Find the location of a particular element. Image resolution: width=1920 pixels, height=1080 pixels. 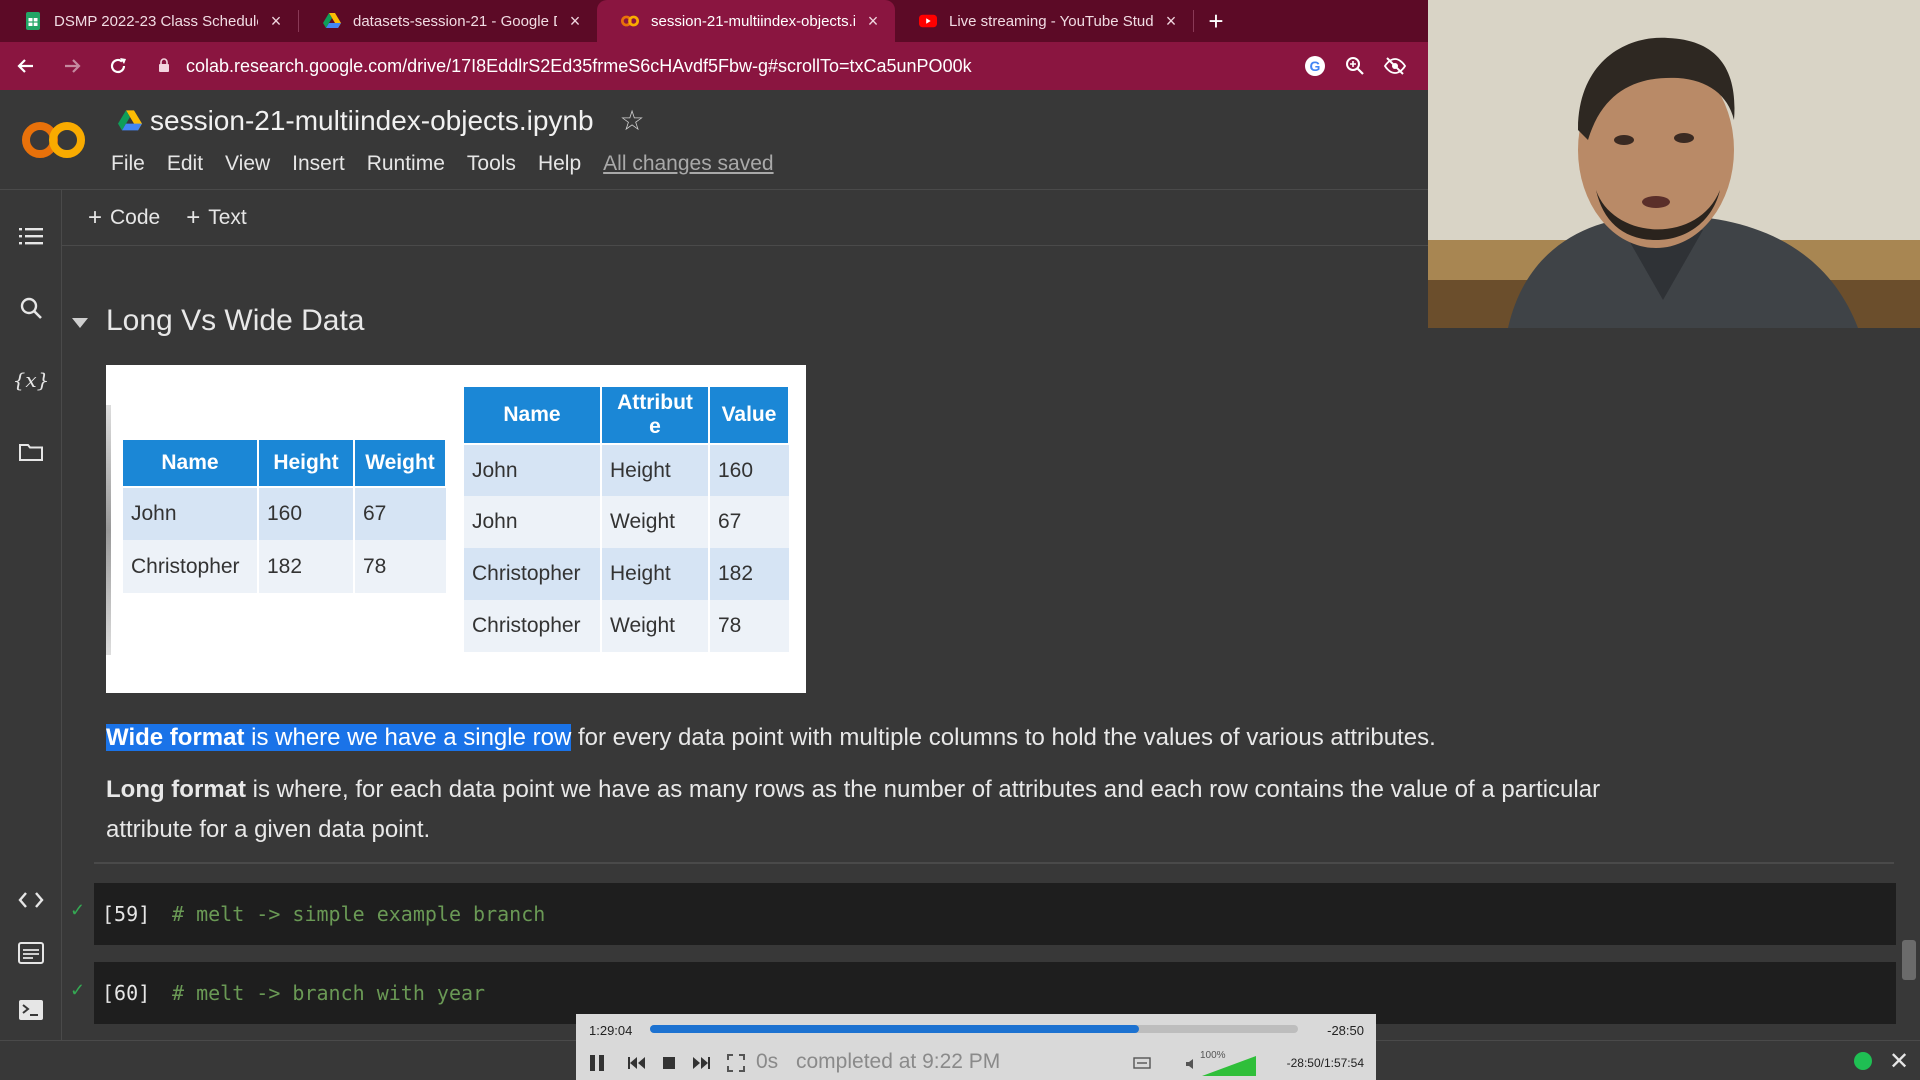

collapse-section-icon is located at coordinates (80, 323).